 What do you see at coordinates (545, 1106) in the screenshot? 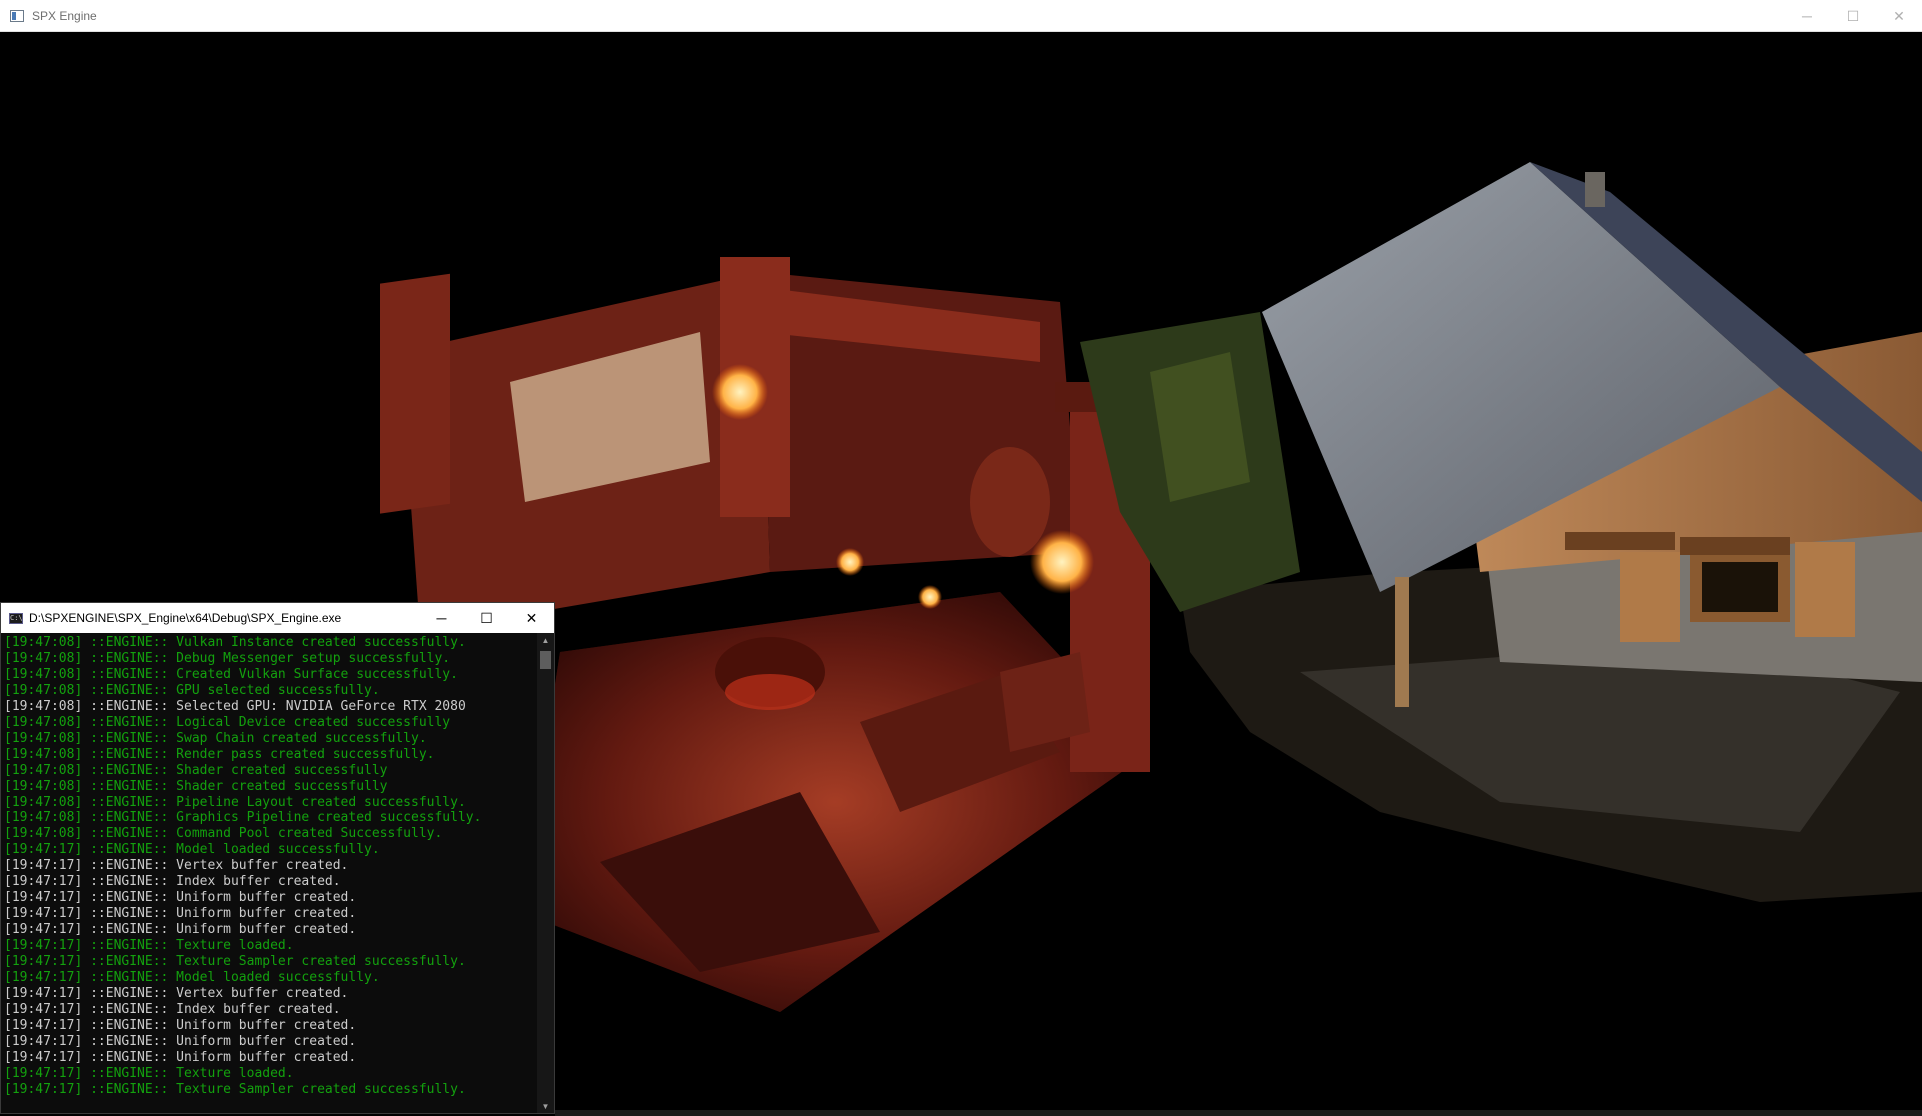
I see `scroll-down-icon: ▼` at bounding box center [545, 1106].